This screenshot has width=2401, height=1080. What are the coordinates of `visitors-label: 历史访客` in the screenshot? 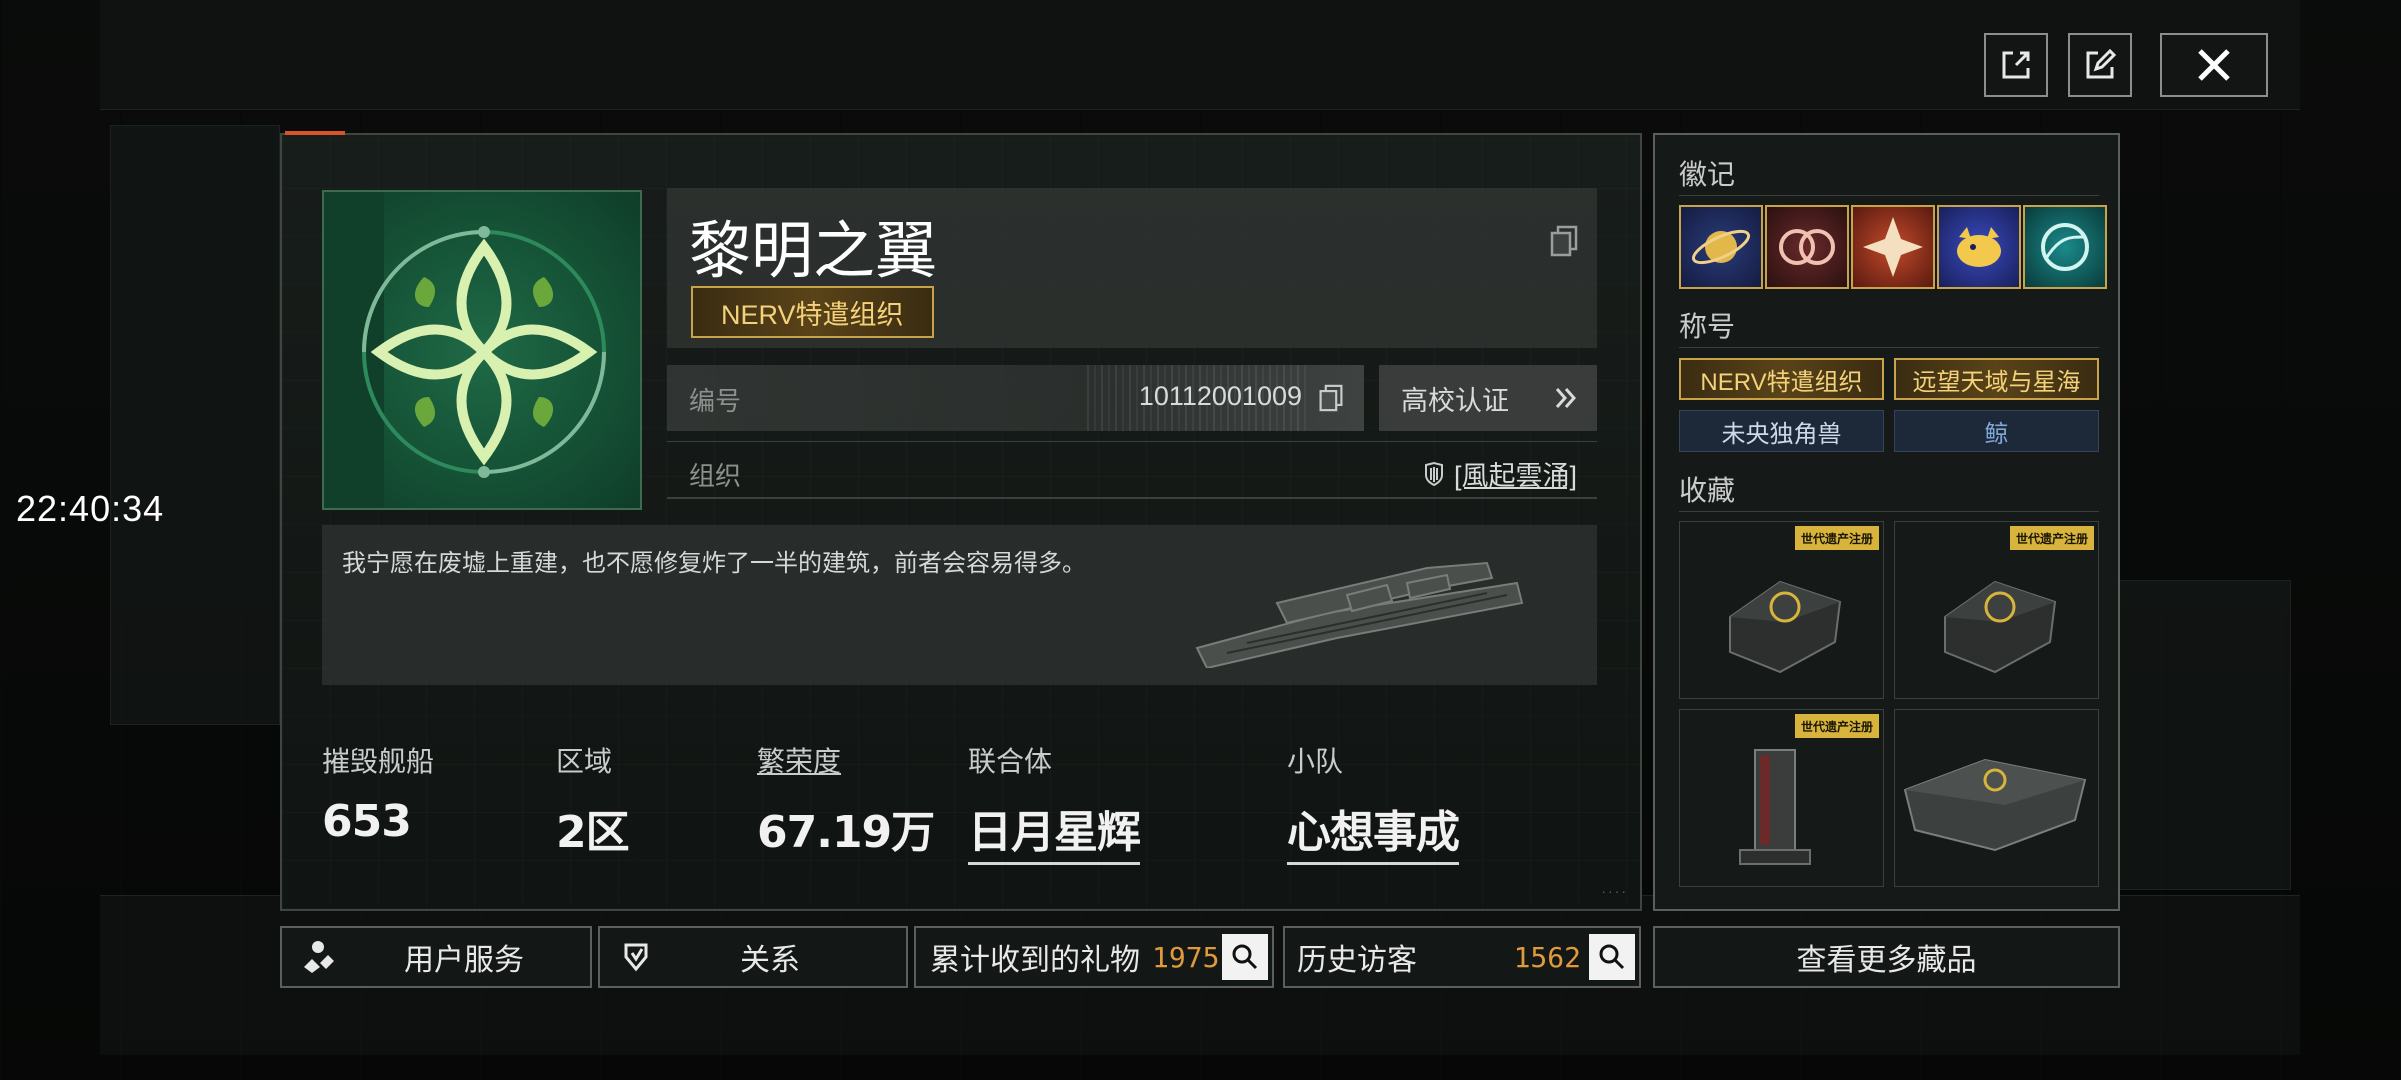 It's located at (1357, 960).